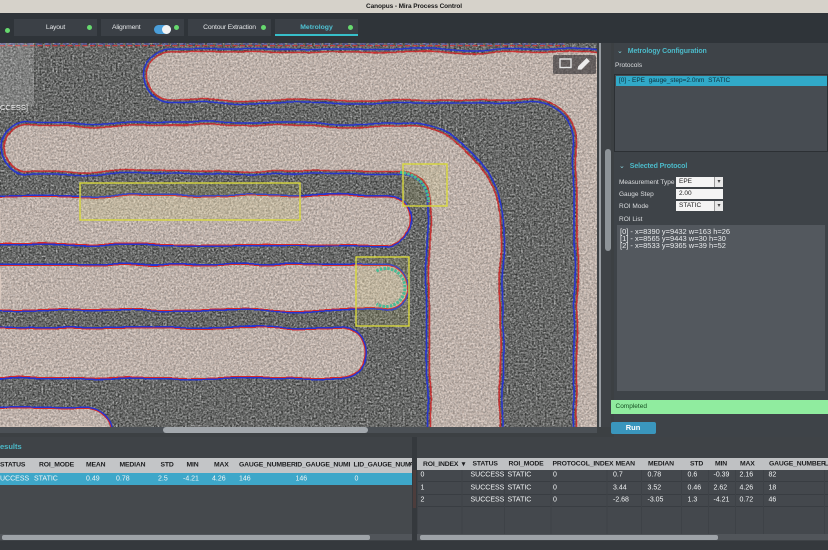 The image size is (828, 550). I want to click on svg-text: CCESS], so click(14, 107).